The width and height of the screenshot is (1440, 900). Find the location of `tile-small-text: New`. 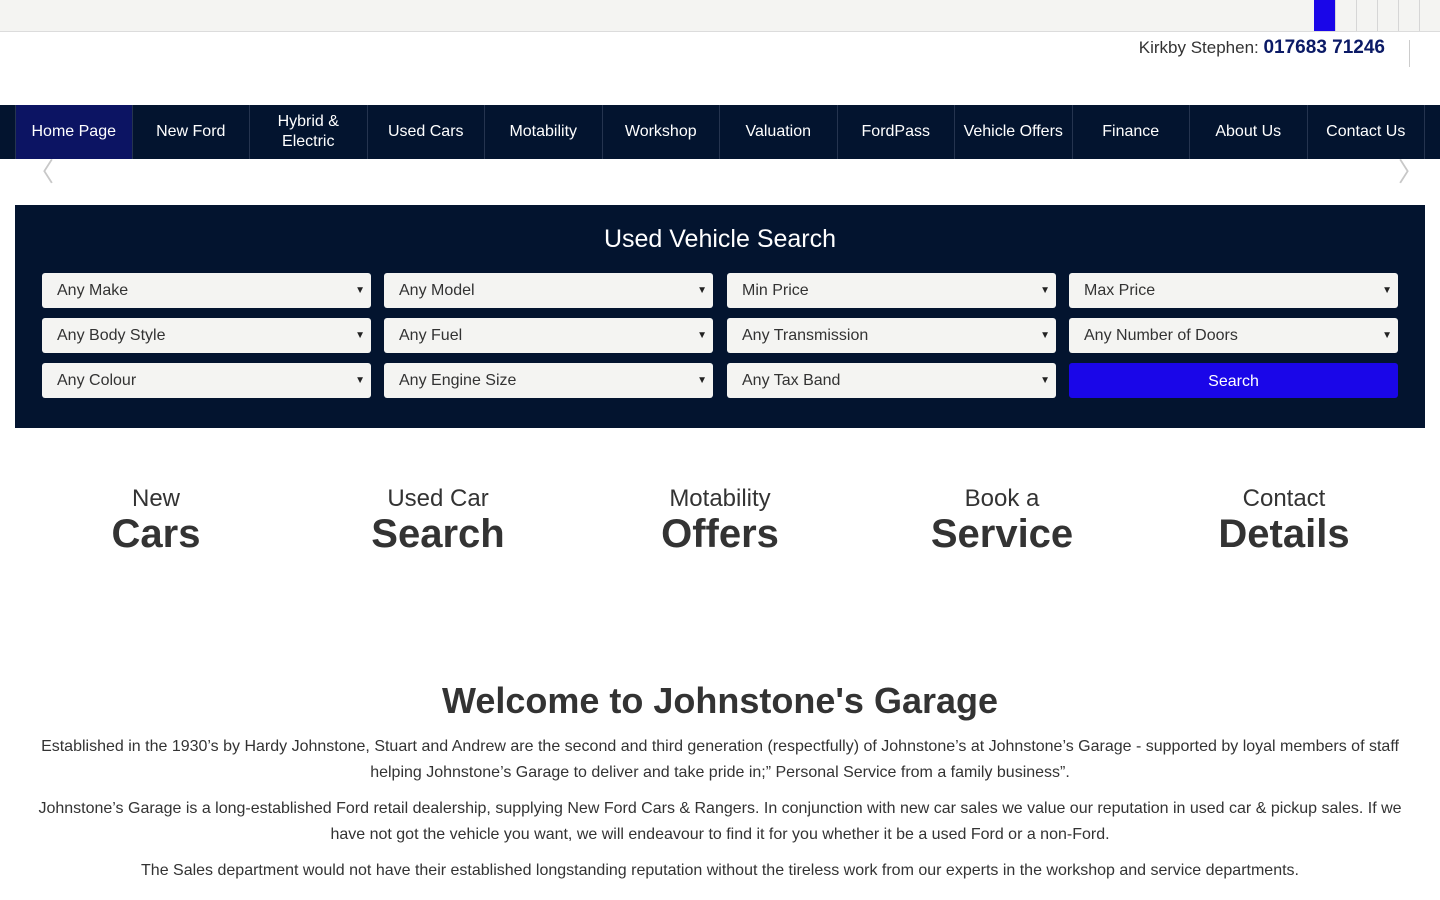

tile-small-text: New is located at coordinates (155, 498).